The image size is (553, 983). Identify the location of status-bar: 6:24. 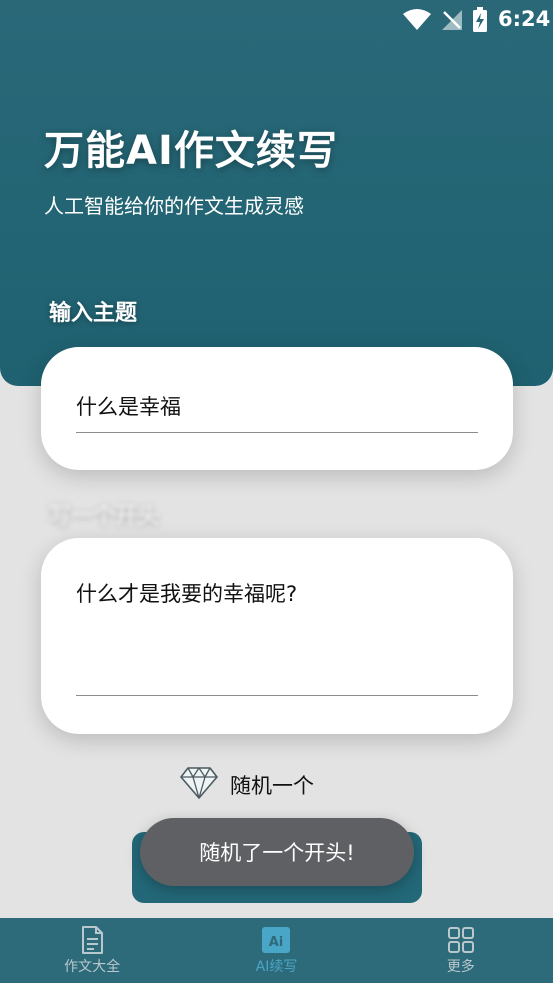
(276, 20).